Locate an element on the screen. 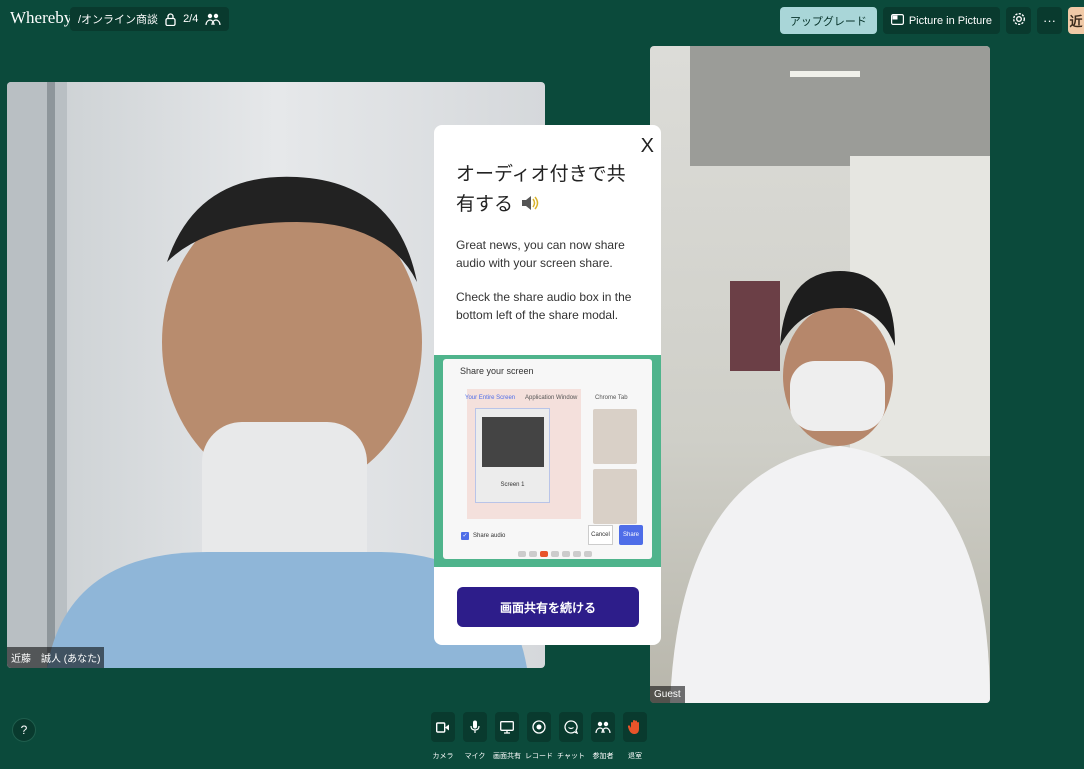  preview-share-button: Share is located at coordinates (631, 535).